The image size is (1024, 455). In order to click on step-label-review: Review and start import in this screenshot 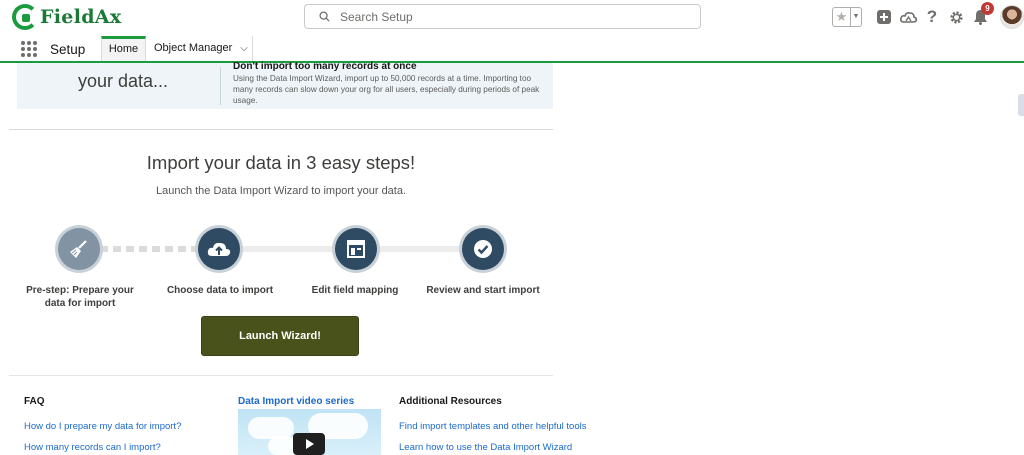, I will do `click(483, 290)`.